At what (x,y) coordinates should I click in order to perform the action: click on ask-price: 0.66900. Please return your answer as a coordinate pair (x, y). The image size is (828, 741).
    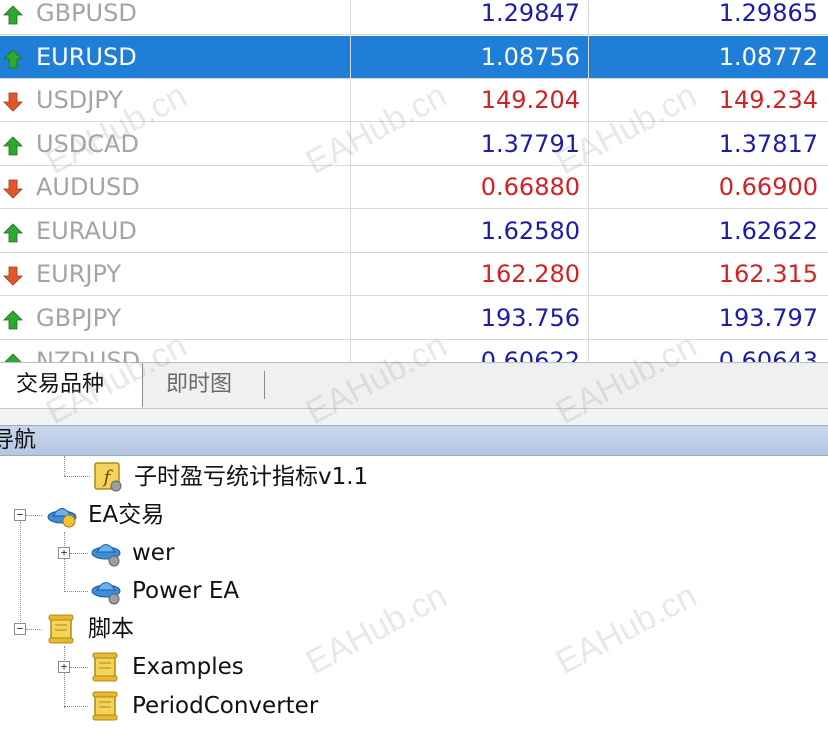
    Looking at the image, I should click on (768, 187).